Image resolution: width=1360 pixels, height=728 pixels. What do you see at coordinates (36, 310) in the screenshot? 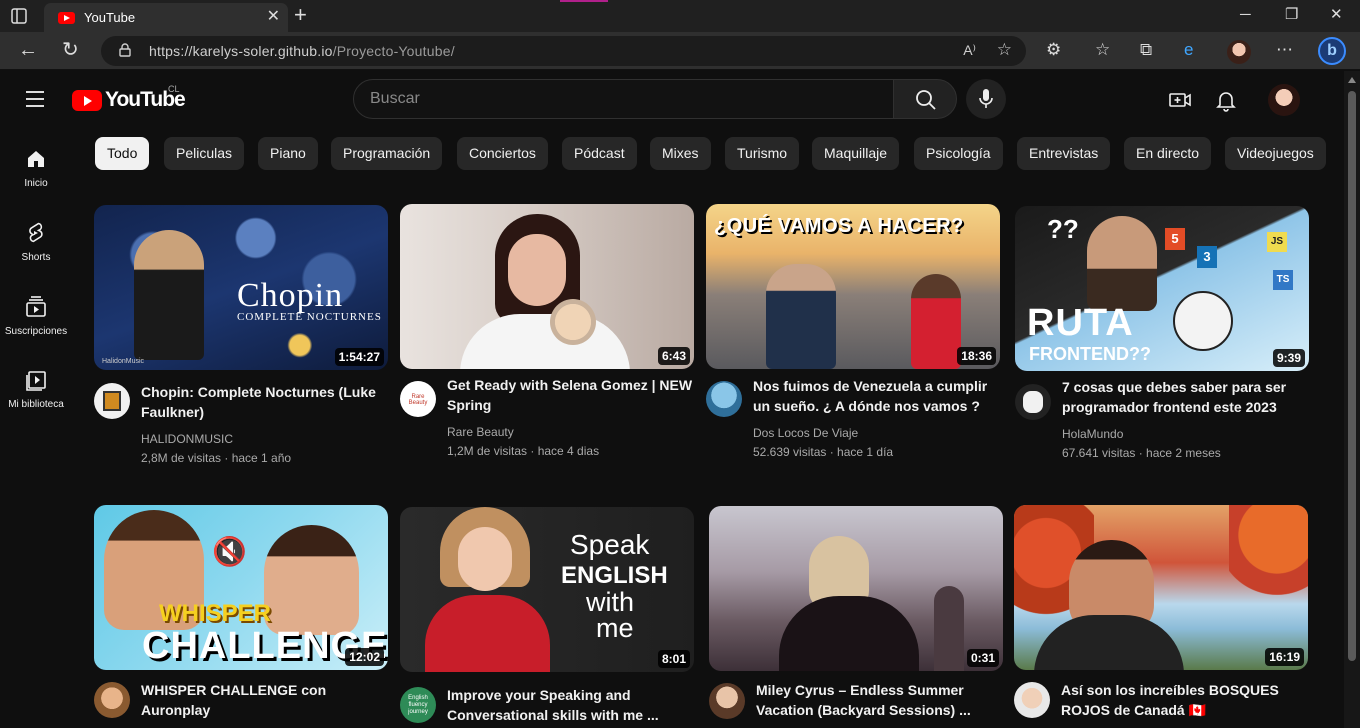
I see `guide-item-suscripciones: Suscripciones` at bounding box center [36, 310].